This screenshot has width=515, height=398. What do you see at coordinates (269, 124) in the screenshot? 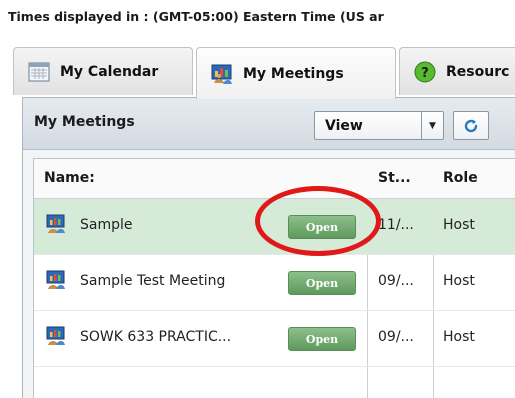
I see `panel-header: My Meetings View ▼` at bounding box center [269, 124].